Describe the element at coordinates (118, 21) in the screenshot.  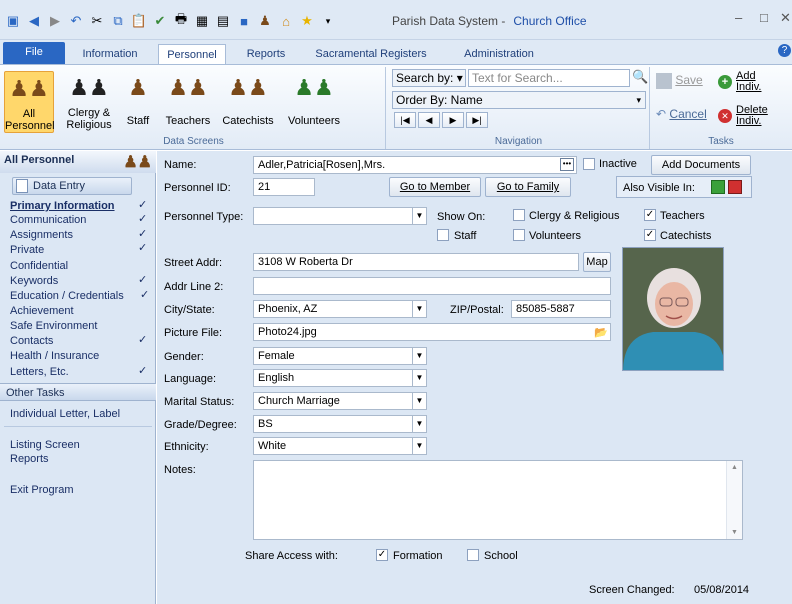
I see `copy-icon: ⧉` at that location.